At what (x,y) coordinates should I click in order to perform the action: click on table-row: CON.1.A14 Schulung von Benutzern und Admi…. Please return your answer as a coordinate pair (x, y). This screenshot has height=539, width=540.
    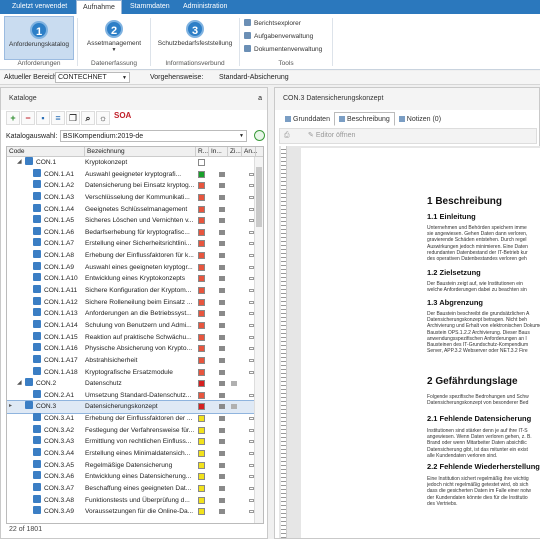
    Looking at the image, I should click on (135, 325).